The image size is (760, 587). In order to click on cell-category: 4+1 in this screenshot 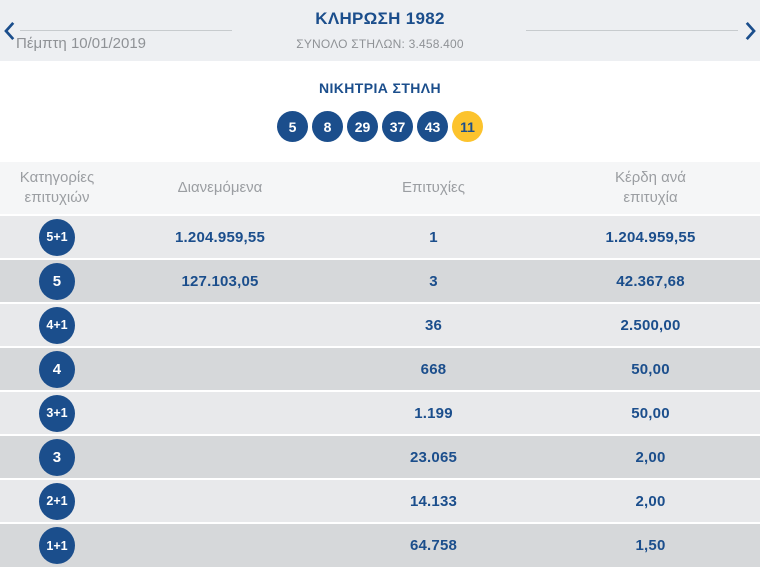, I will do `click(57, 324)`.